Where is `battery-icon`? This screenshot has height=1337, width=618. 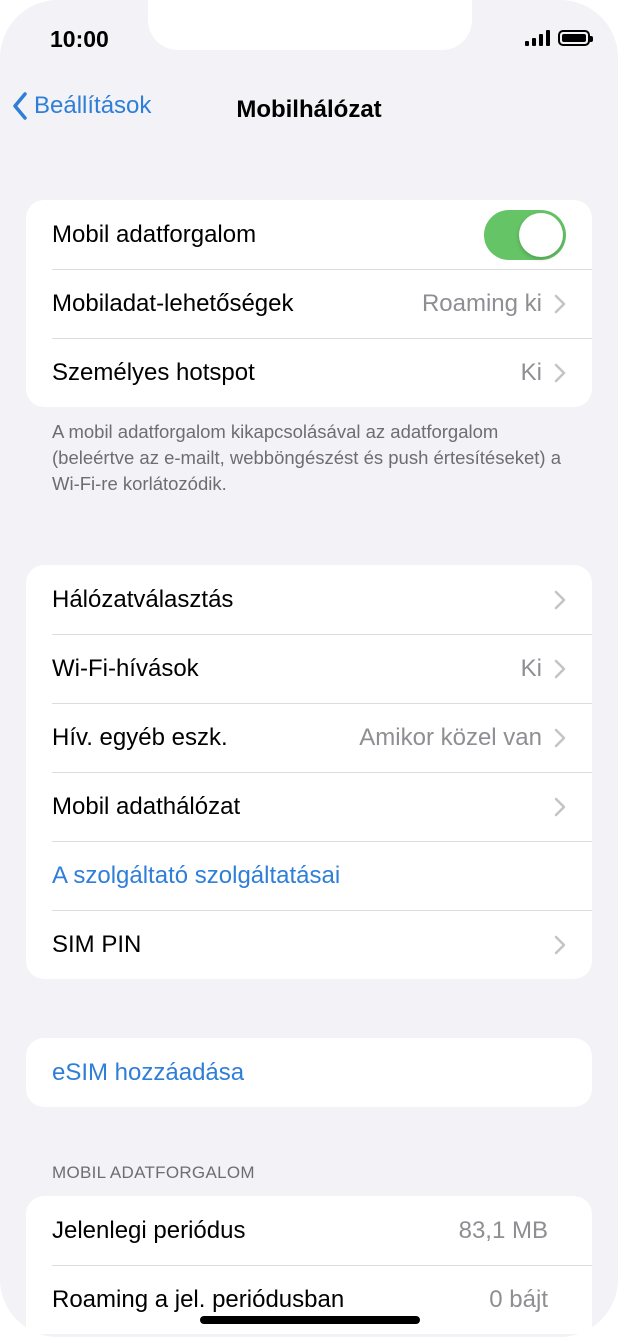
battery-icon is located at coordinates (575, 38).